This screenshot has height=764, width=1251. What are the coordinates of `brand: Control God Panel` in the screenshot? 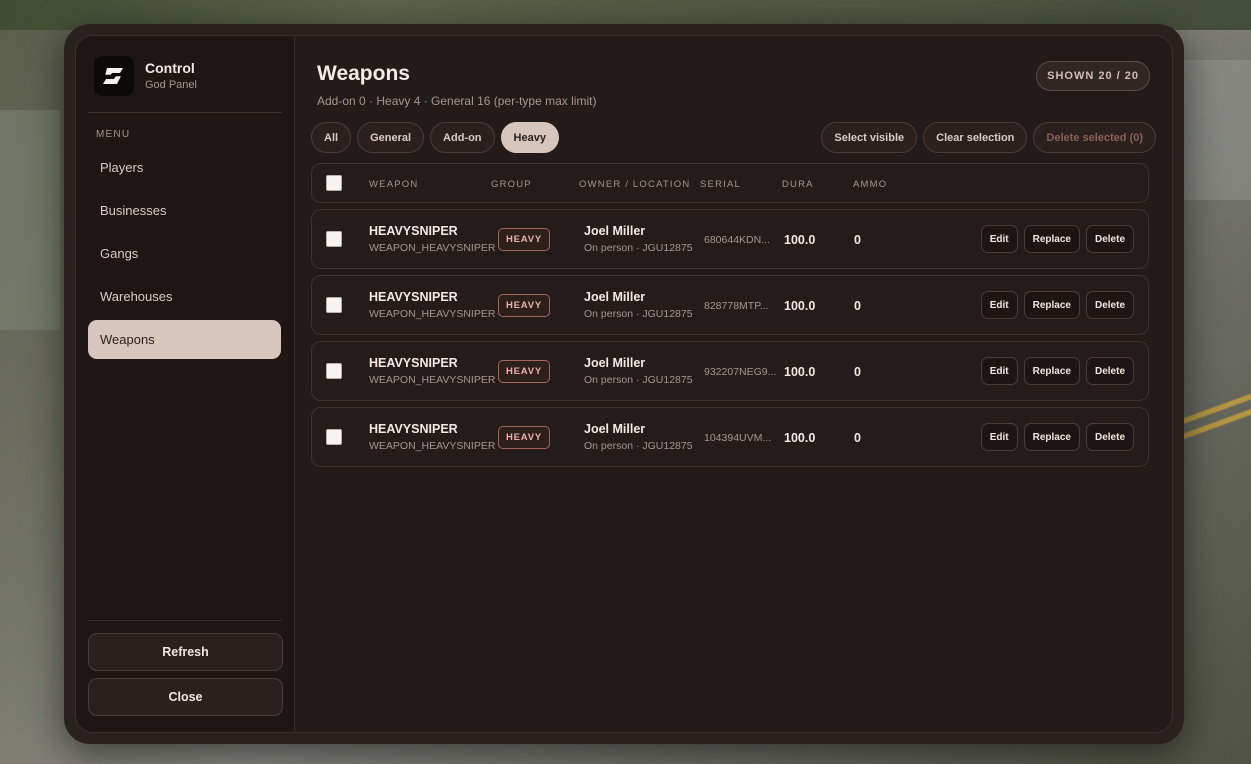 It's located at (145, 76).